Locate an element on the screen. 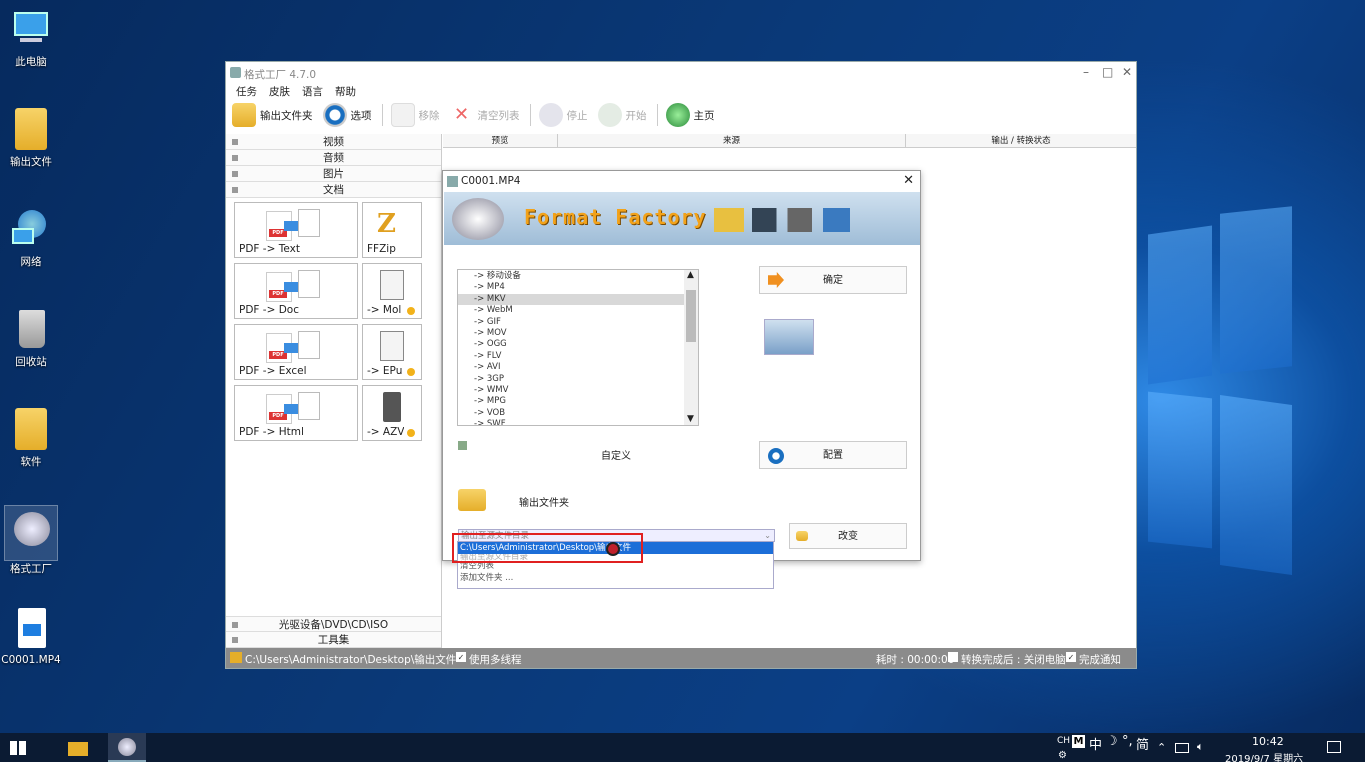 This screenshot has height=762, width=1365. tools-icon is located at coordinates (235, 640).